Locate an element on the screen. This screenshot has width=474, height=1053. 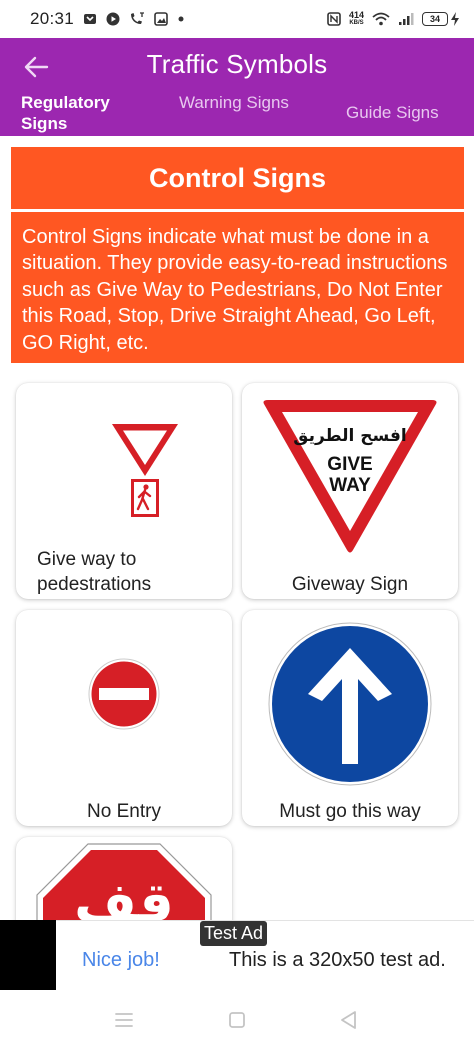
status-time: 20:31 is located at coordinates (52, 18).